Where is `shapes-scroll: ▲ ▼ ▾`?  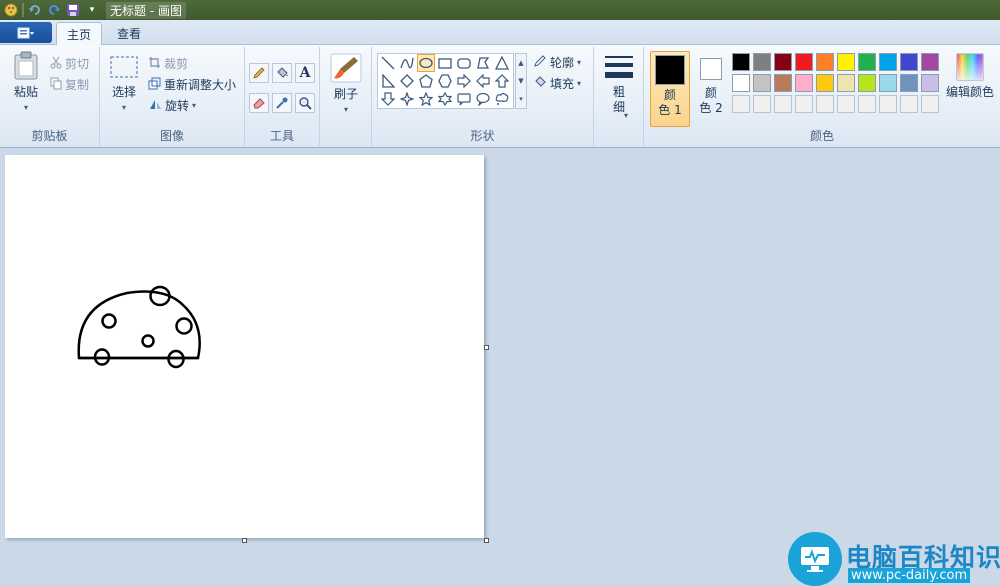
shapes-scroll: ▲ ▼ ▾ is located at coordinates (521, 81).